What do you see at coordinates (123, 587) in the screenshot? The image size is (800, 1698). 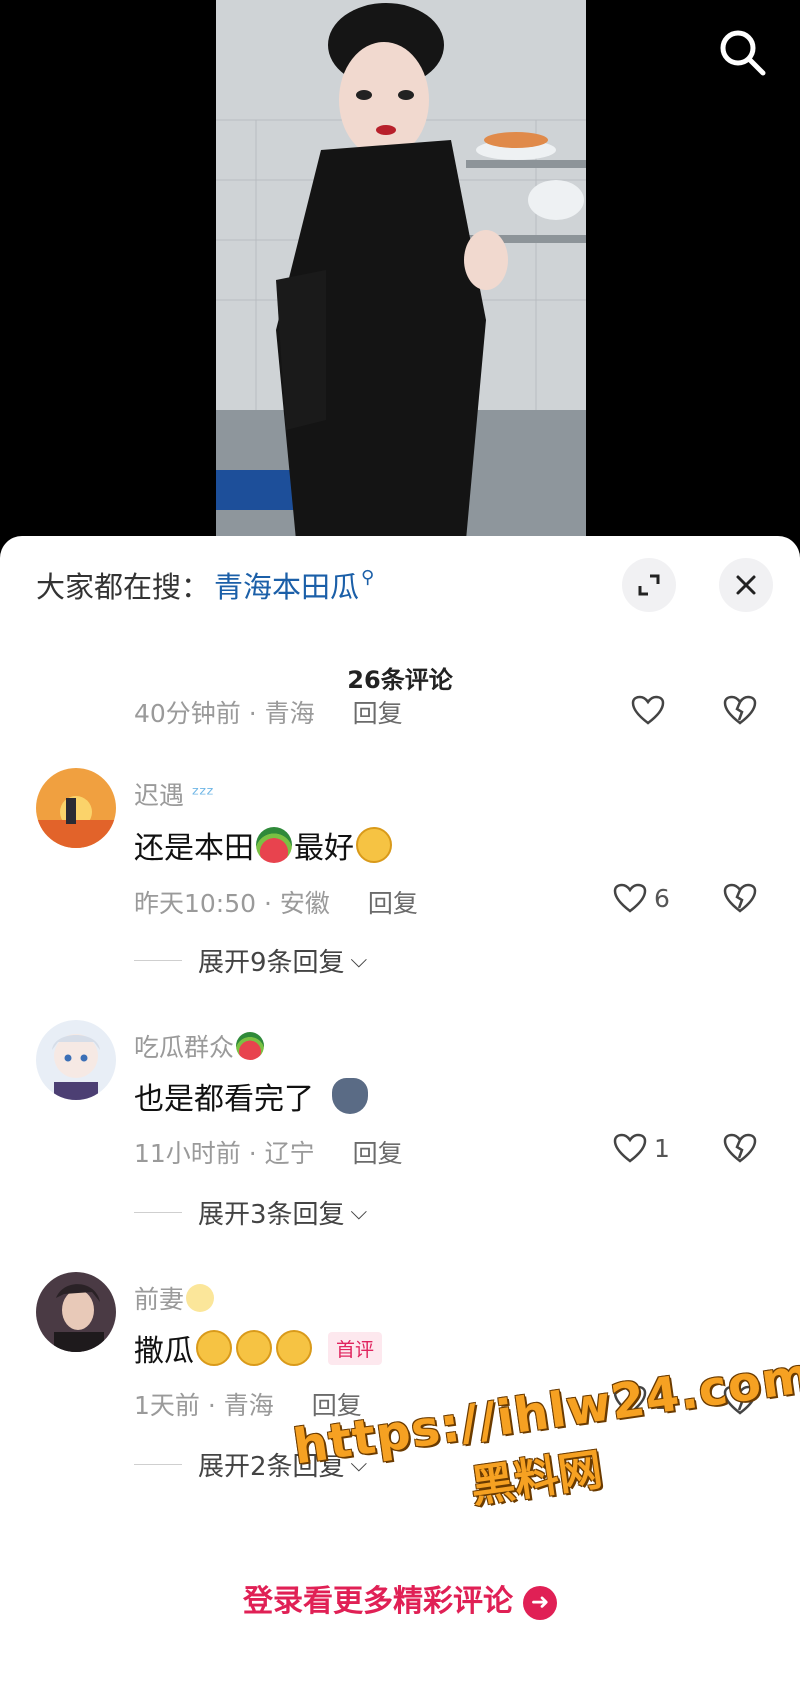 I see `hot-search-label: 大家都在搜：` at bounding box center [123, 587].